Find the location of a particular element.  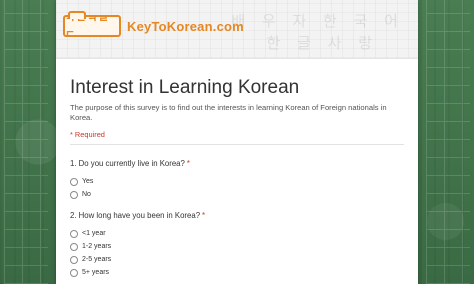

radio-label: Yes is located at coordinates (88, 181).